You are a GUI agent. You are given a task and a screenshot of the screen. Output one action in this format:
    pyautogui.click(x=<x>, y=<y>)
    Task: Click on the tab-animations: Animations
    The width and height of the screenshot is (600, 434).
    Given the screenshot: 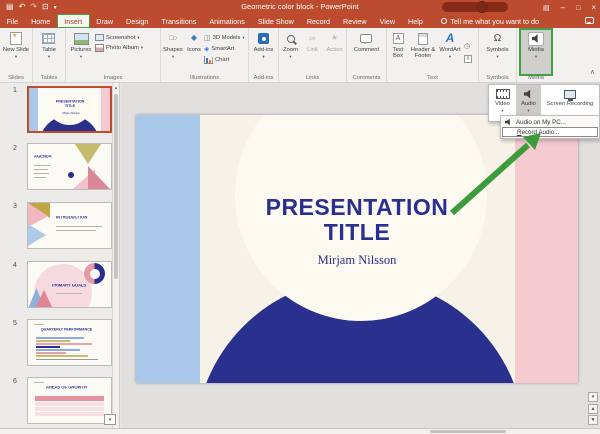 What is the action you would take?
    pyautogui.click(x=227, y=21)
    